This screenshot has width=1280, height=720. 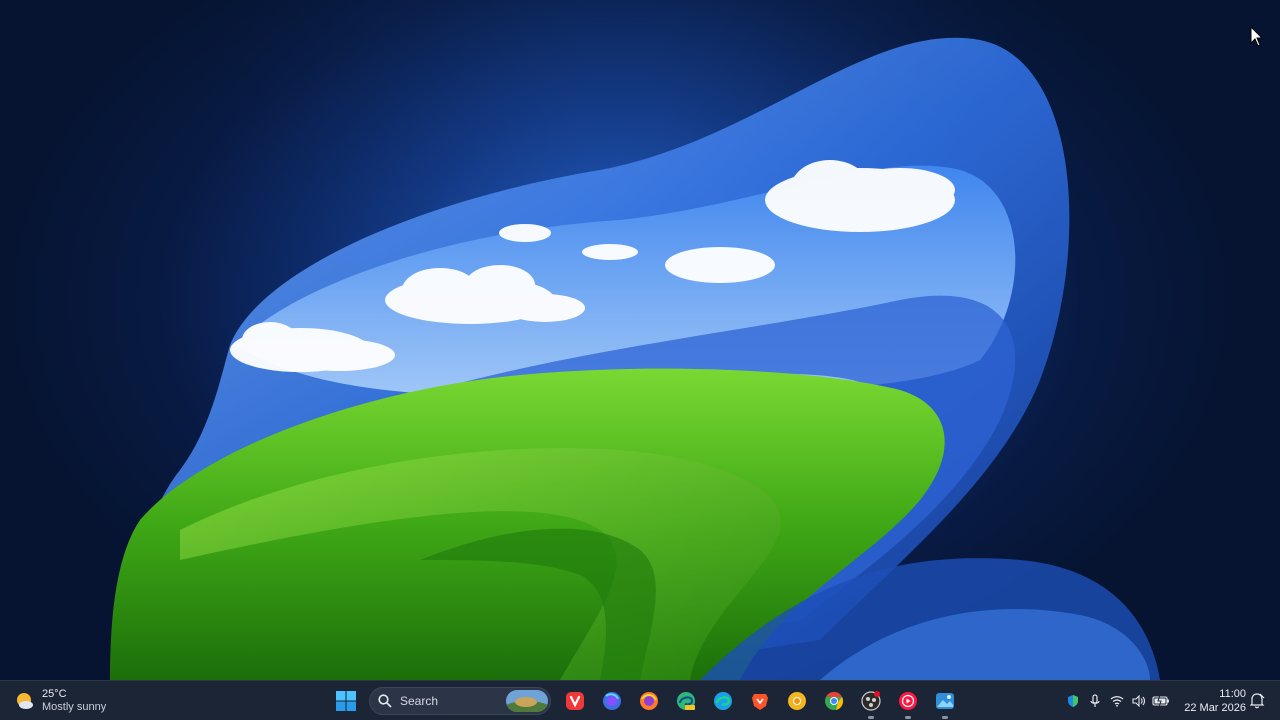 I want to click on vivaldi-icon, so click(x=575, y=701).